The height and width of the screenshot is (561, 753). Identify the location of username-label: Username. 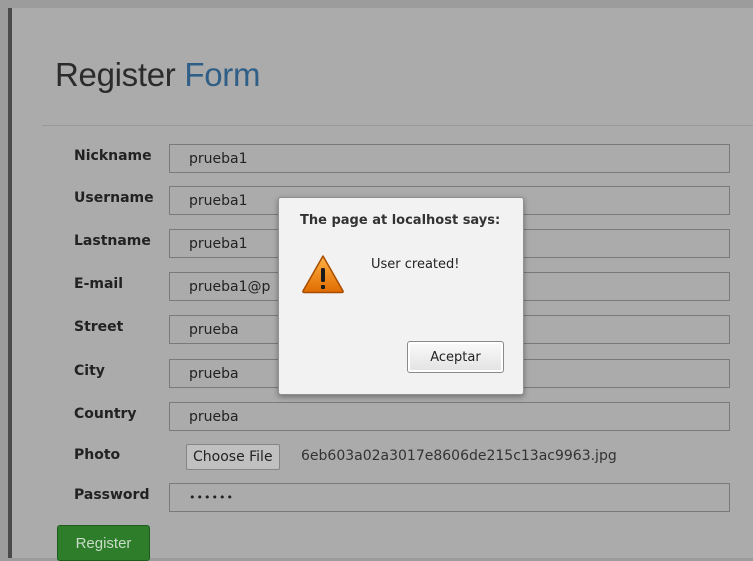
(114, 198).